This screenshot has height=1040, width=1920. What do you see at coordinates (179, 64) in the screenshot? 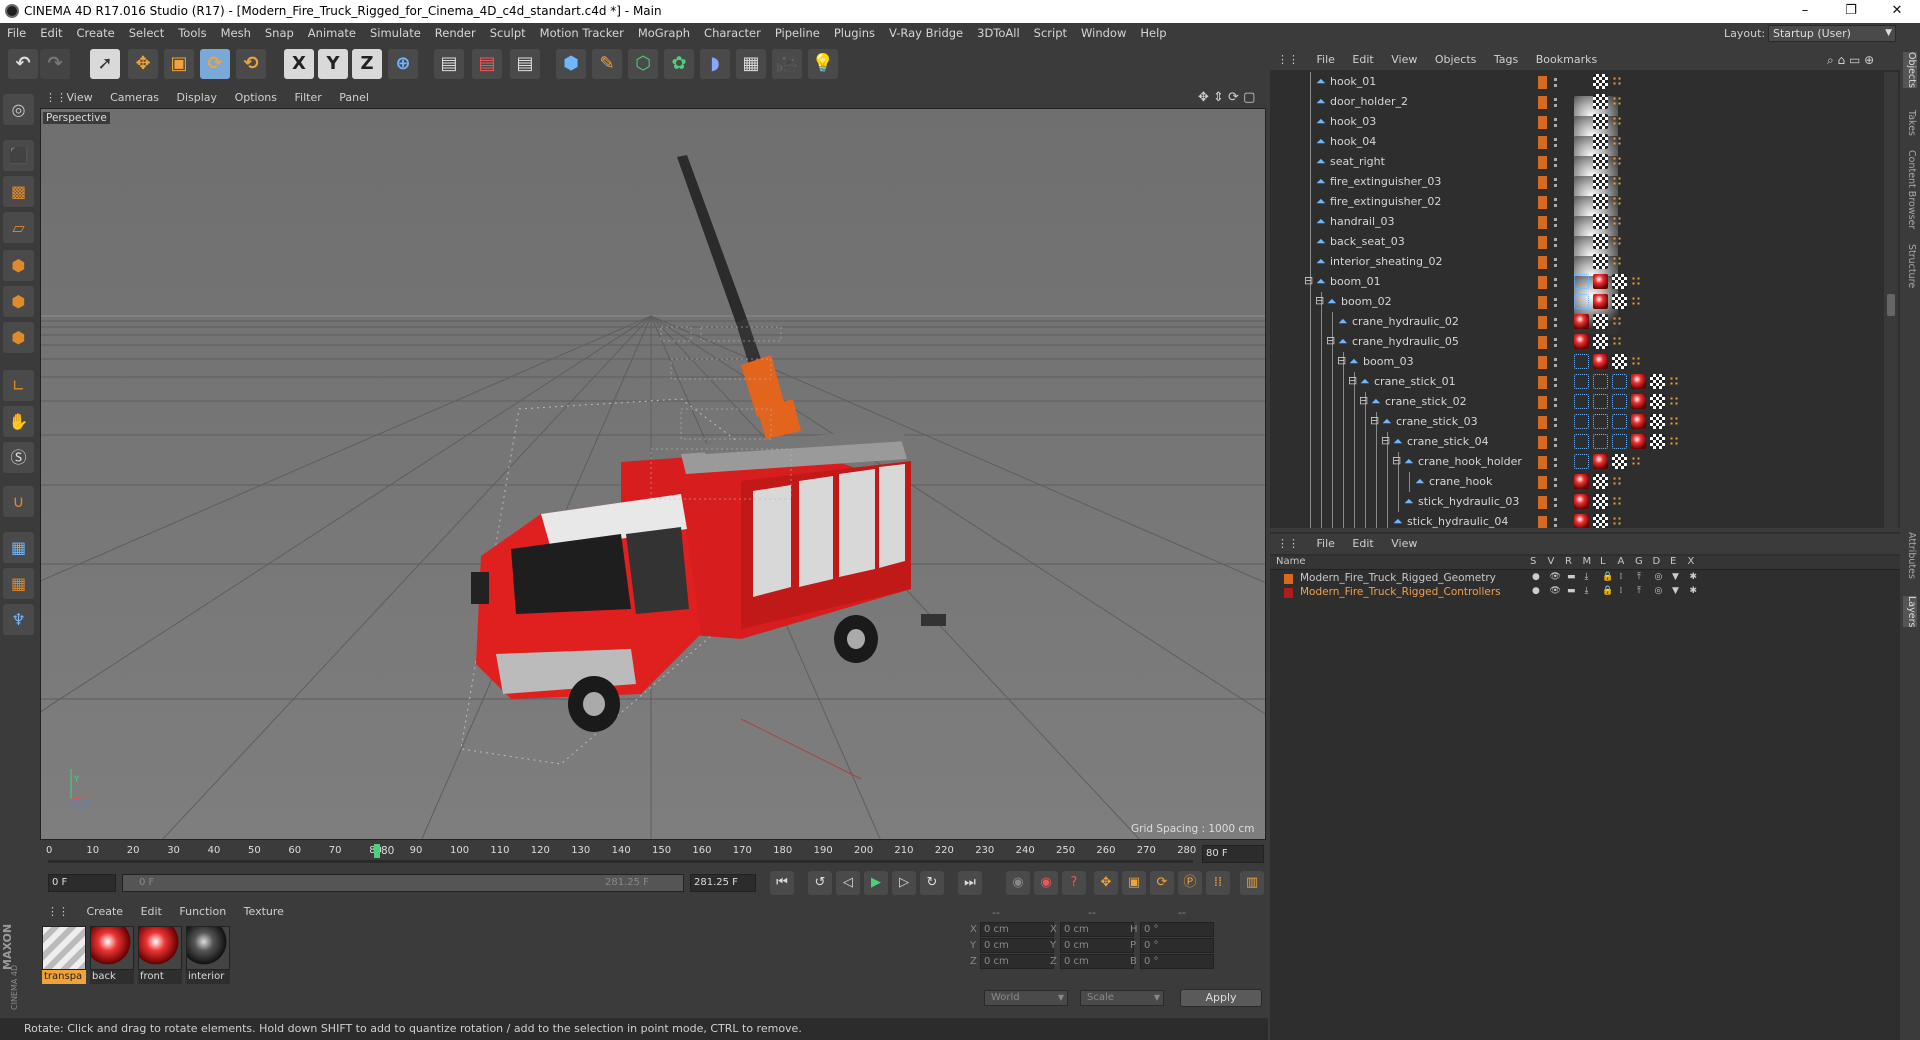
I see `scale-icon: ▣` at bounding box center [179, 64].